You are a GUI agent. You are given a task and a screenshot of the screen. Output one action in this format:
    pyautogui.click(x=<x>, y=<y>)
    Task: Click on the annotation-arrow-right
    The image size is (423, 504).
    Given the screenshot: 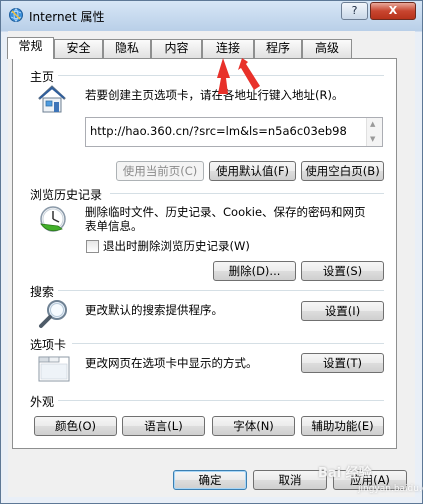 What is the action you would take?
    pyautogui.click(x=249, y=74)
    